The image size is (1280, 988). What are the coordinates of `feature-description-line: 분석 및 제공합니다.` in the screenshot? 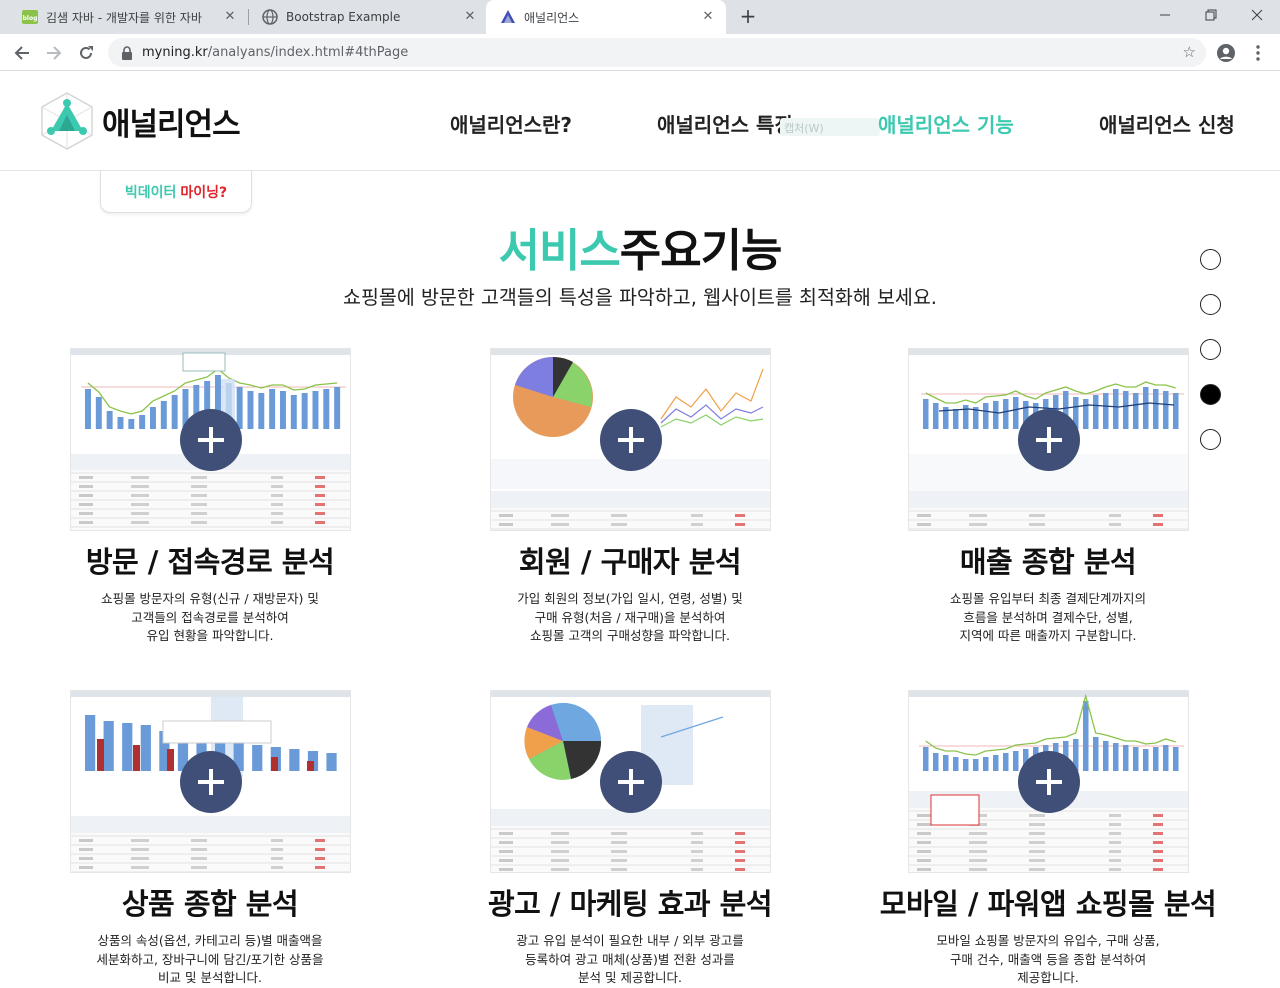 It's located at (630, 977).